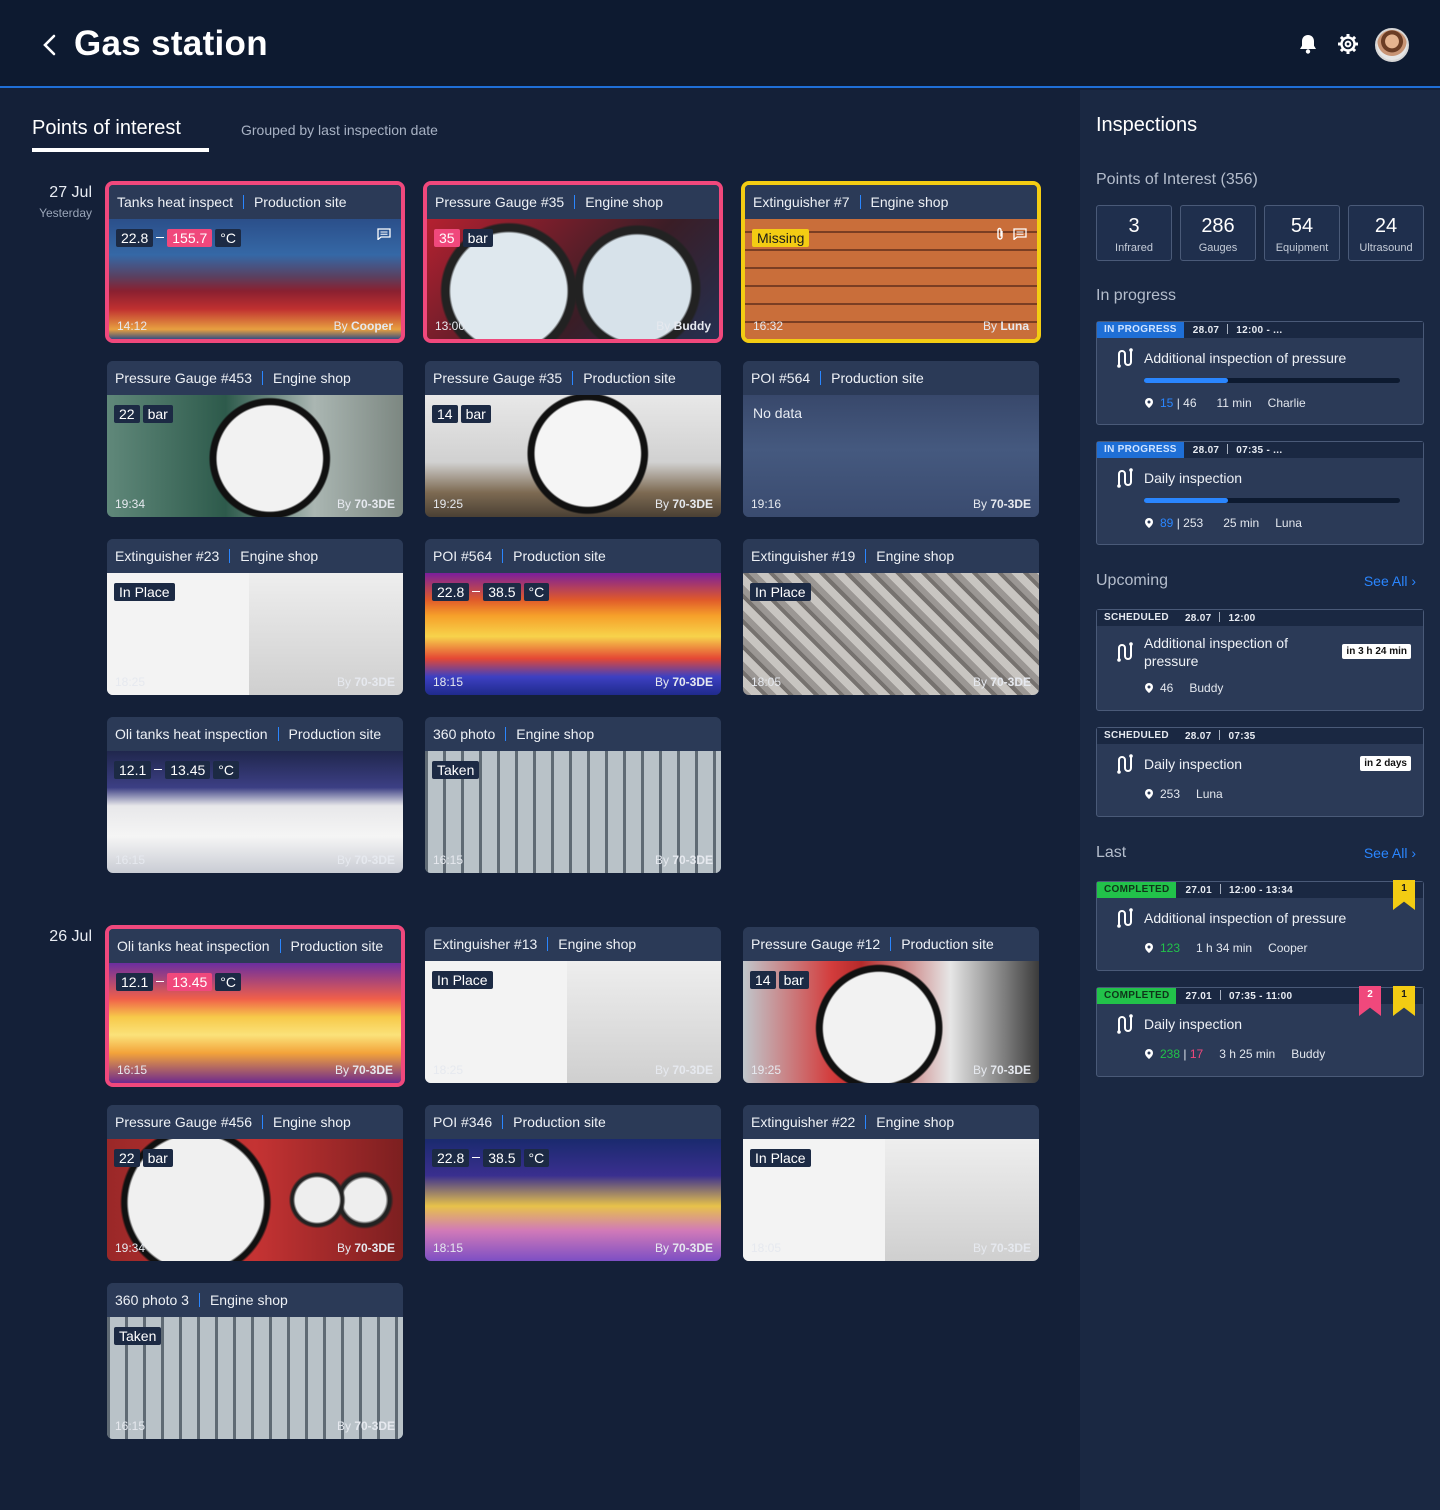 This screenshot has width=1440, height=1510. I want to click on points-total: 46, so click(1167, 688).